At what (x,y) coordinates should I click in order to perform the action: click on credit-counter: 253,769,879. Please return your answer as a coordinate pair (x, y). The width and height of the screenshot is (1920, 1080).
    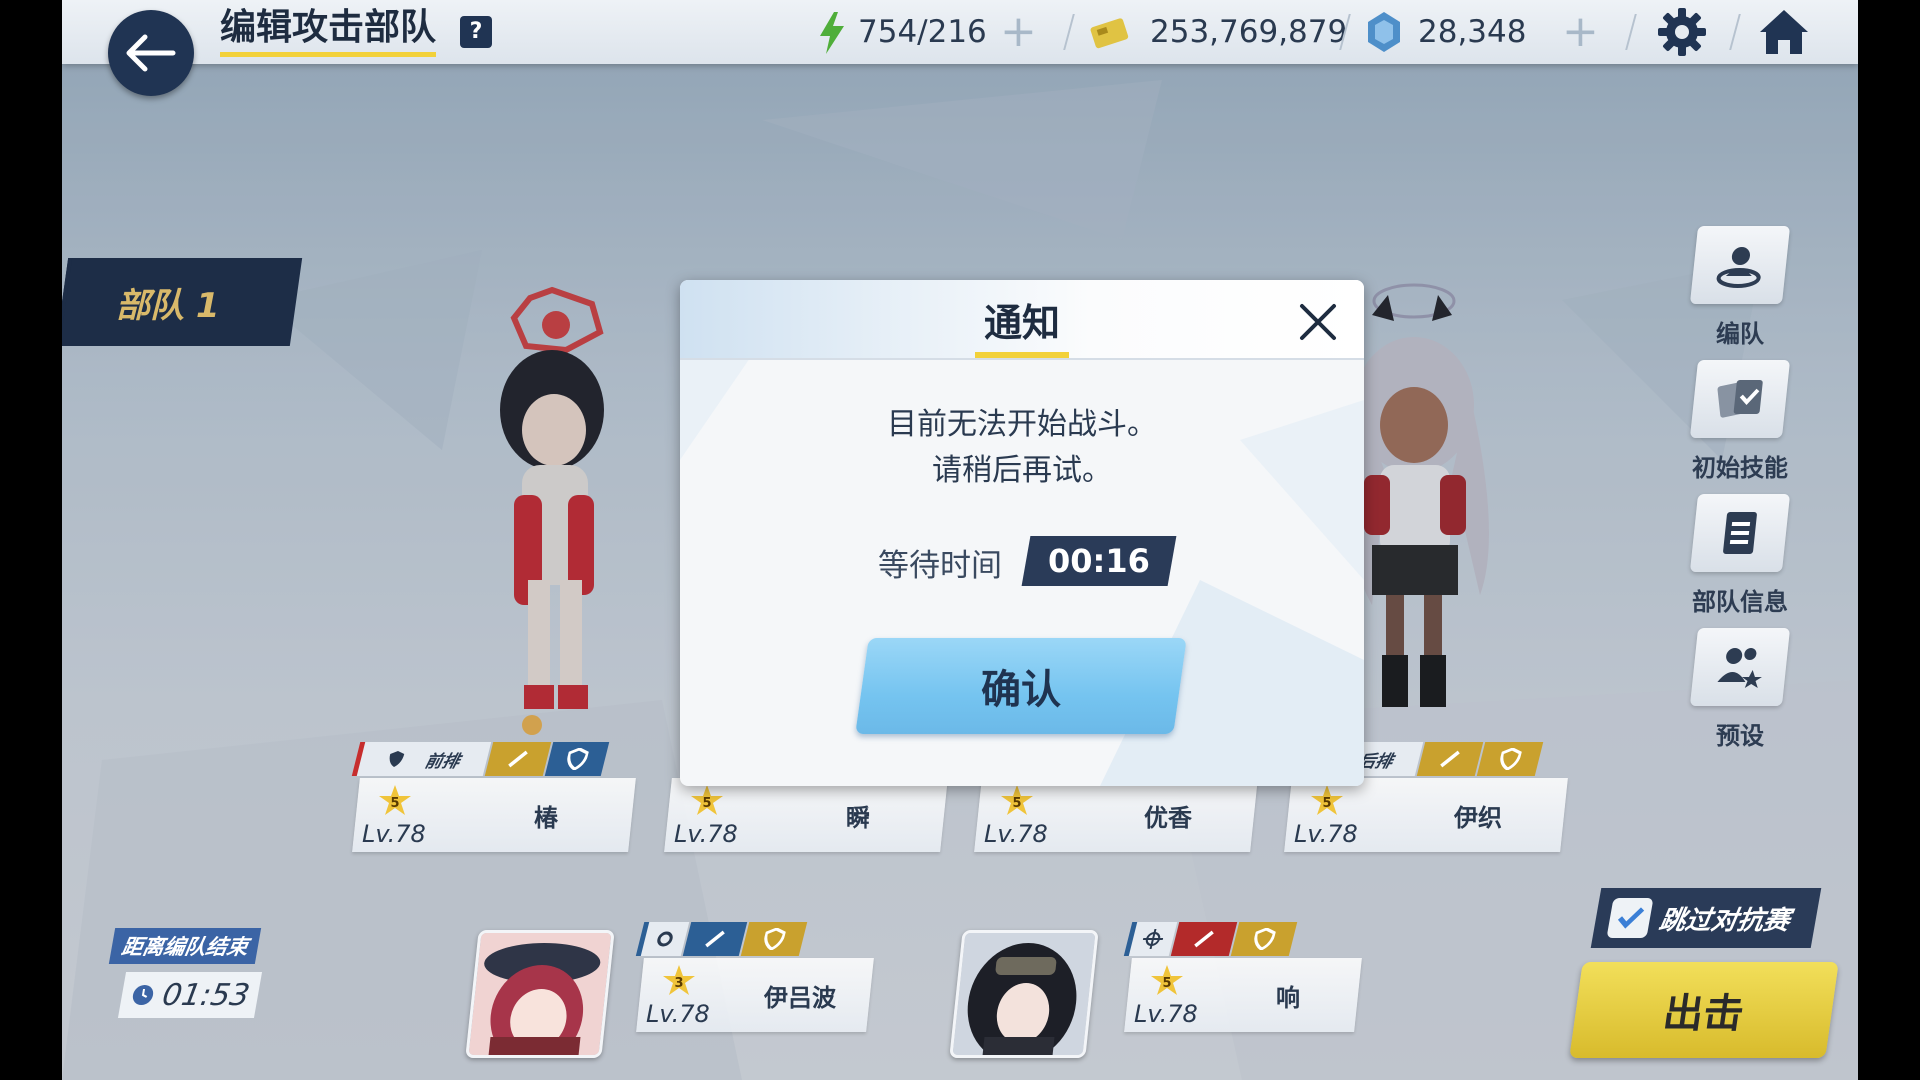
    Looking at the image, I should click on (1248, 32).